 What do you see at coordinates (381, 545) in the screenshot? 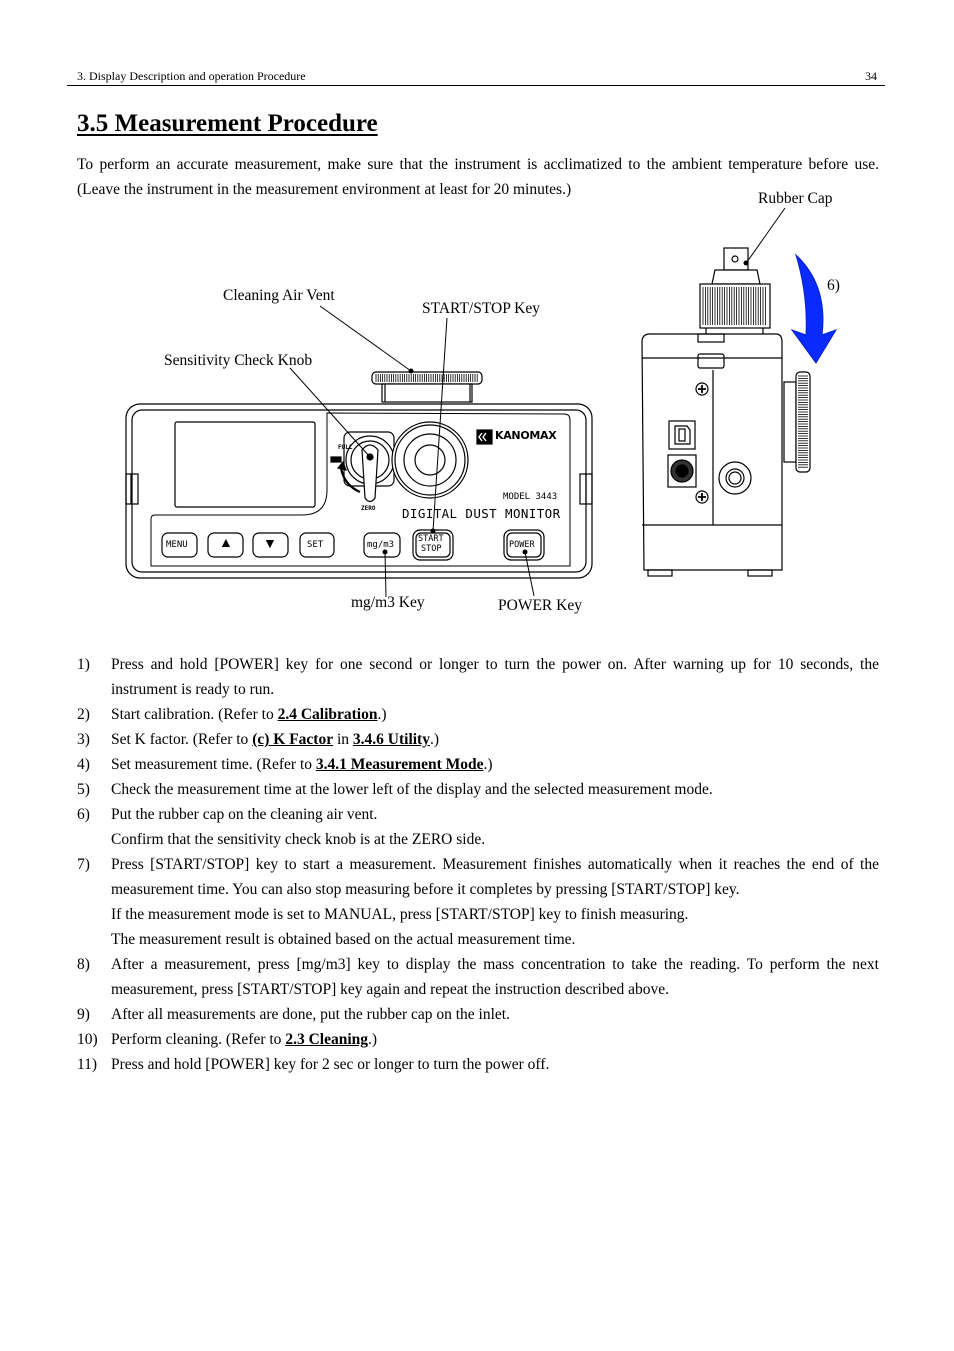
I see `mg-m3-key: mg/m3` at bounding box center [381, 545].